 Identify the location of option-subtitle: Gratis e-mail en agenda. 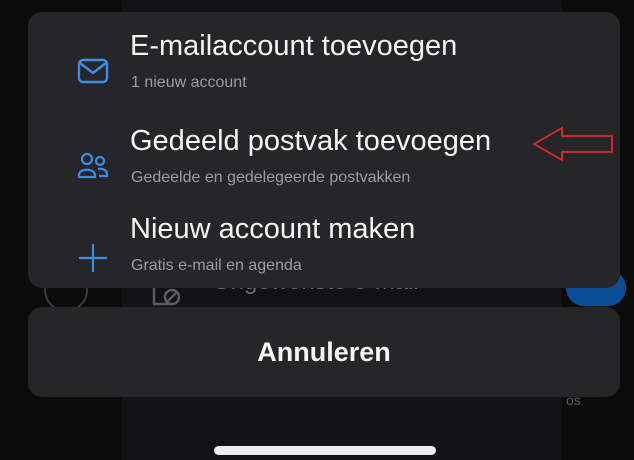
(216, 265).